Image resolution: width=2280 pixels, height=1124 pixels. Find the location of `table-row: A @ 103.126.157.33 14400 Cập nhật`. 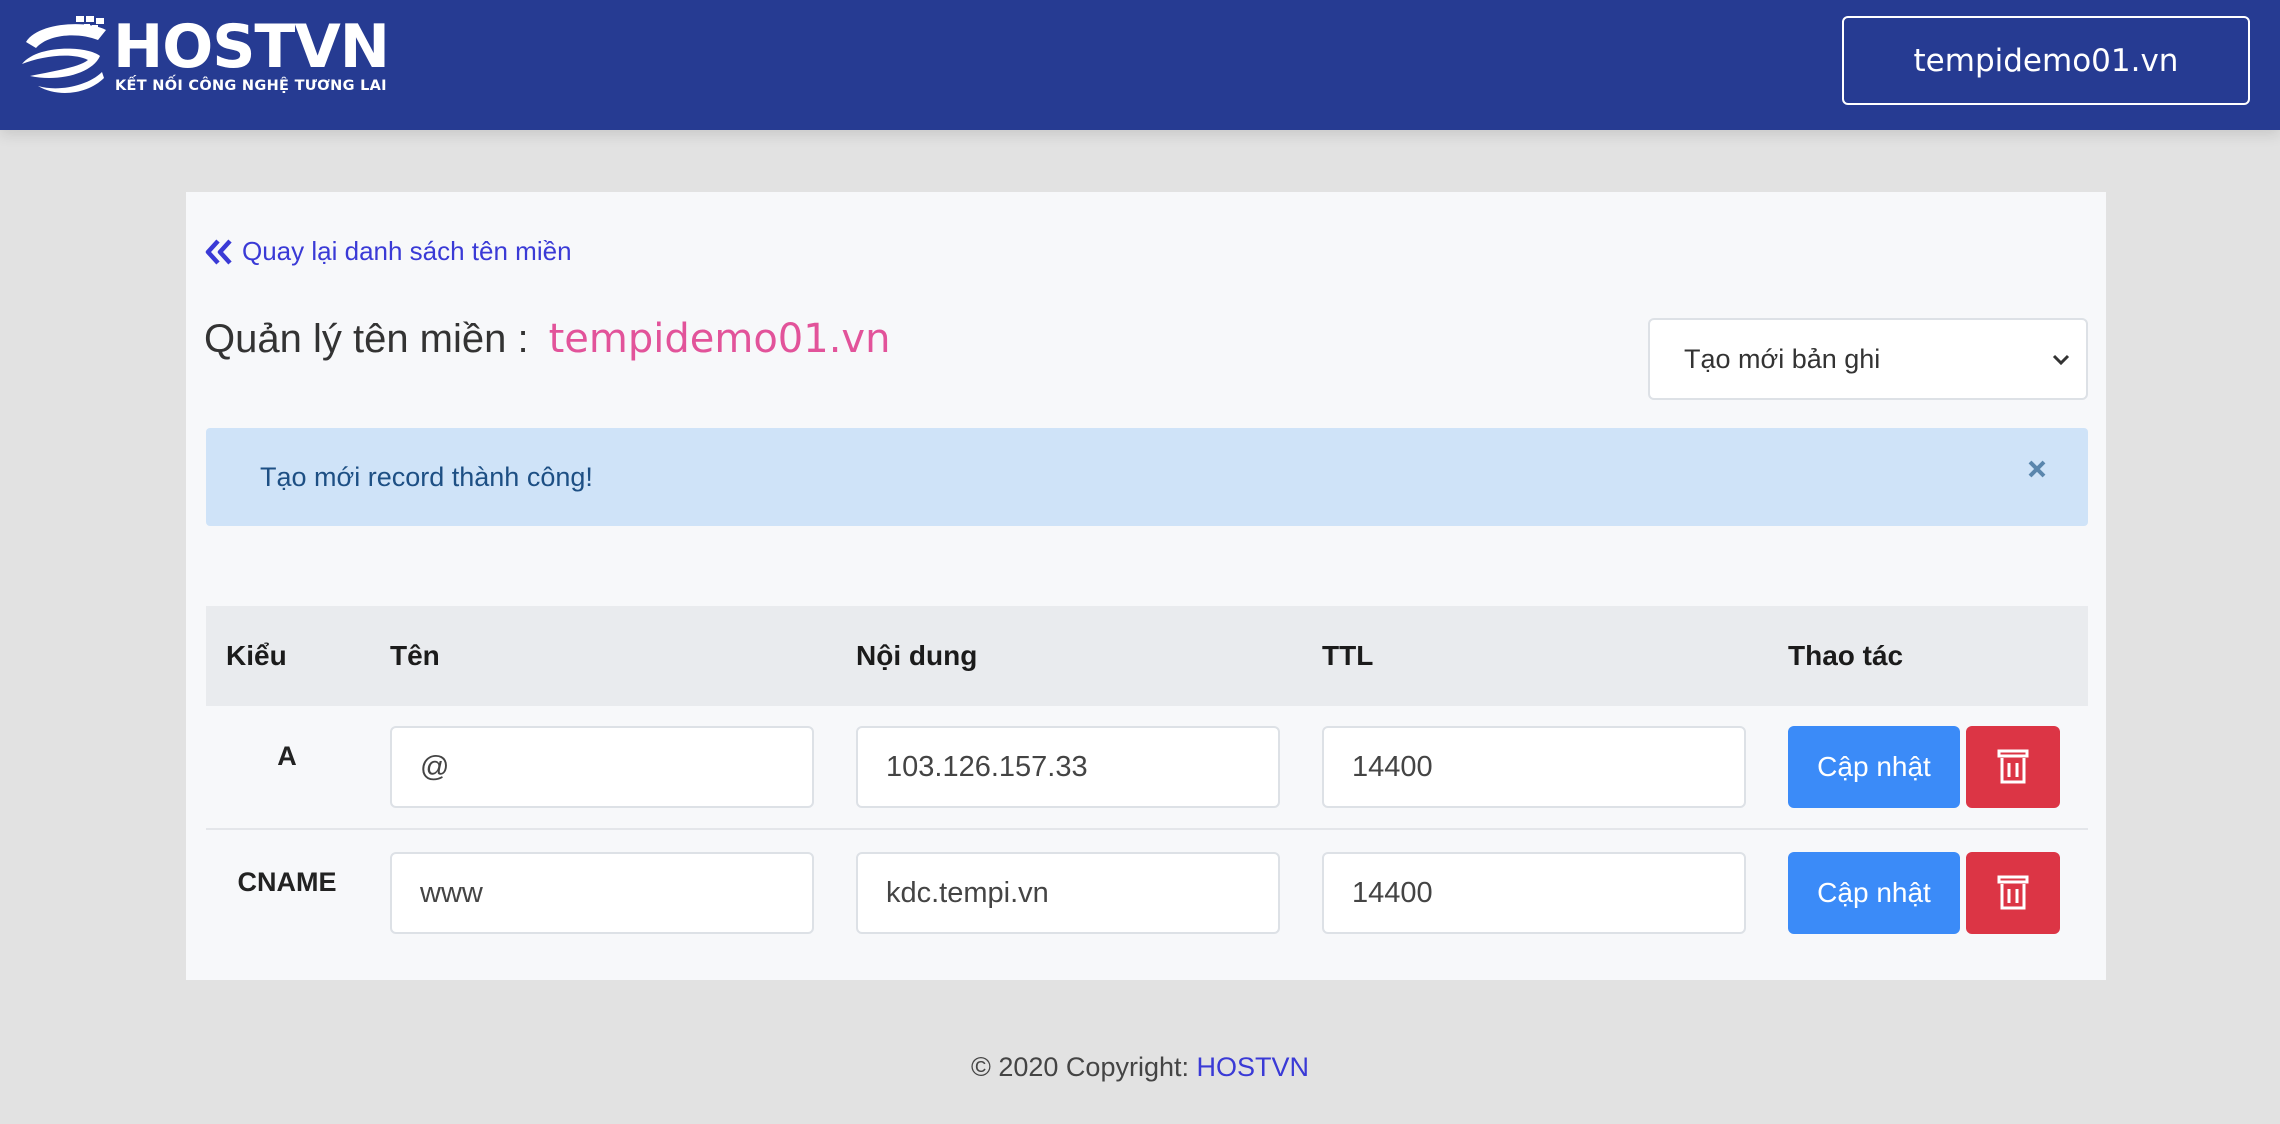

table-row: A @ 103.126.157.33 14400 Cập nhật is located at coordinates (1147, 768).